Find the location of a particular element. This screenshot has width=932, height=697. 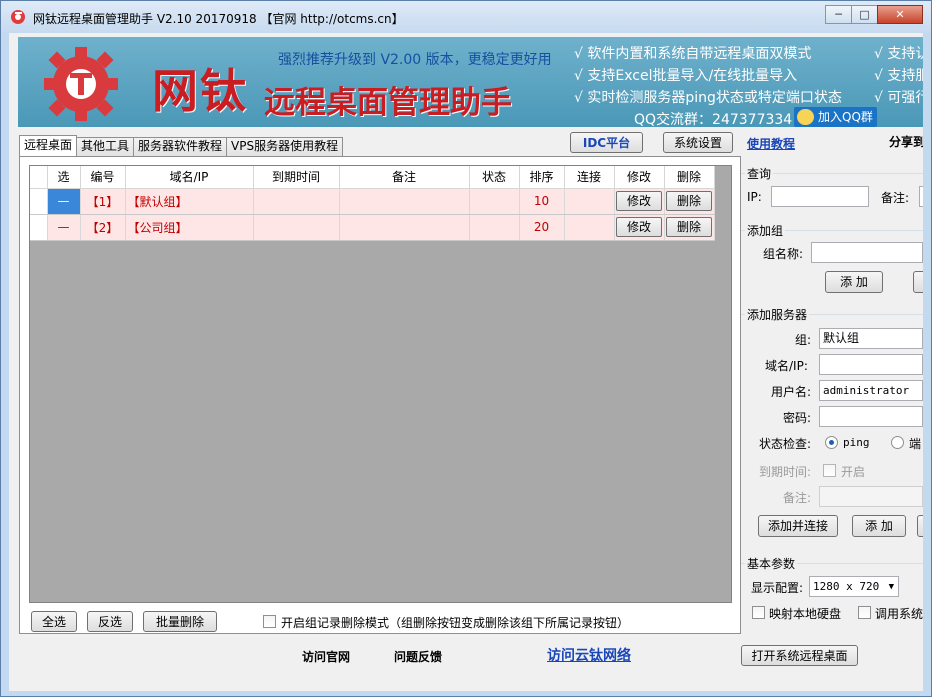

minimize-button: ─ is located at coordinates (838, 14).